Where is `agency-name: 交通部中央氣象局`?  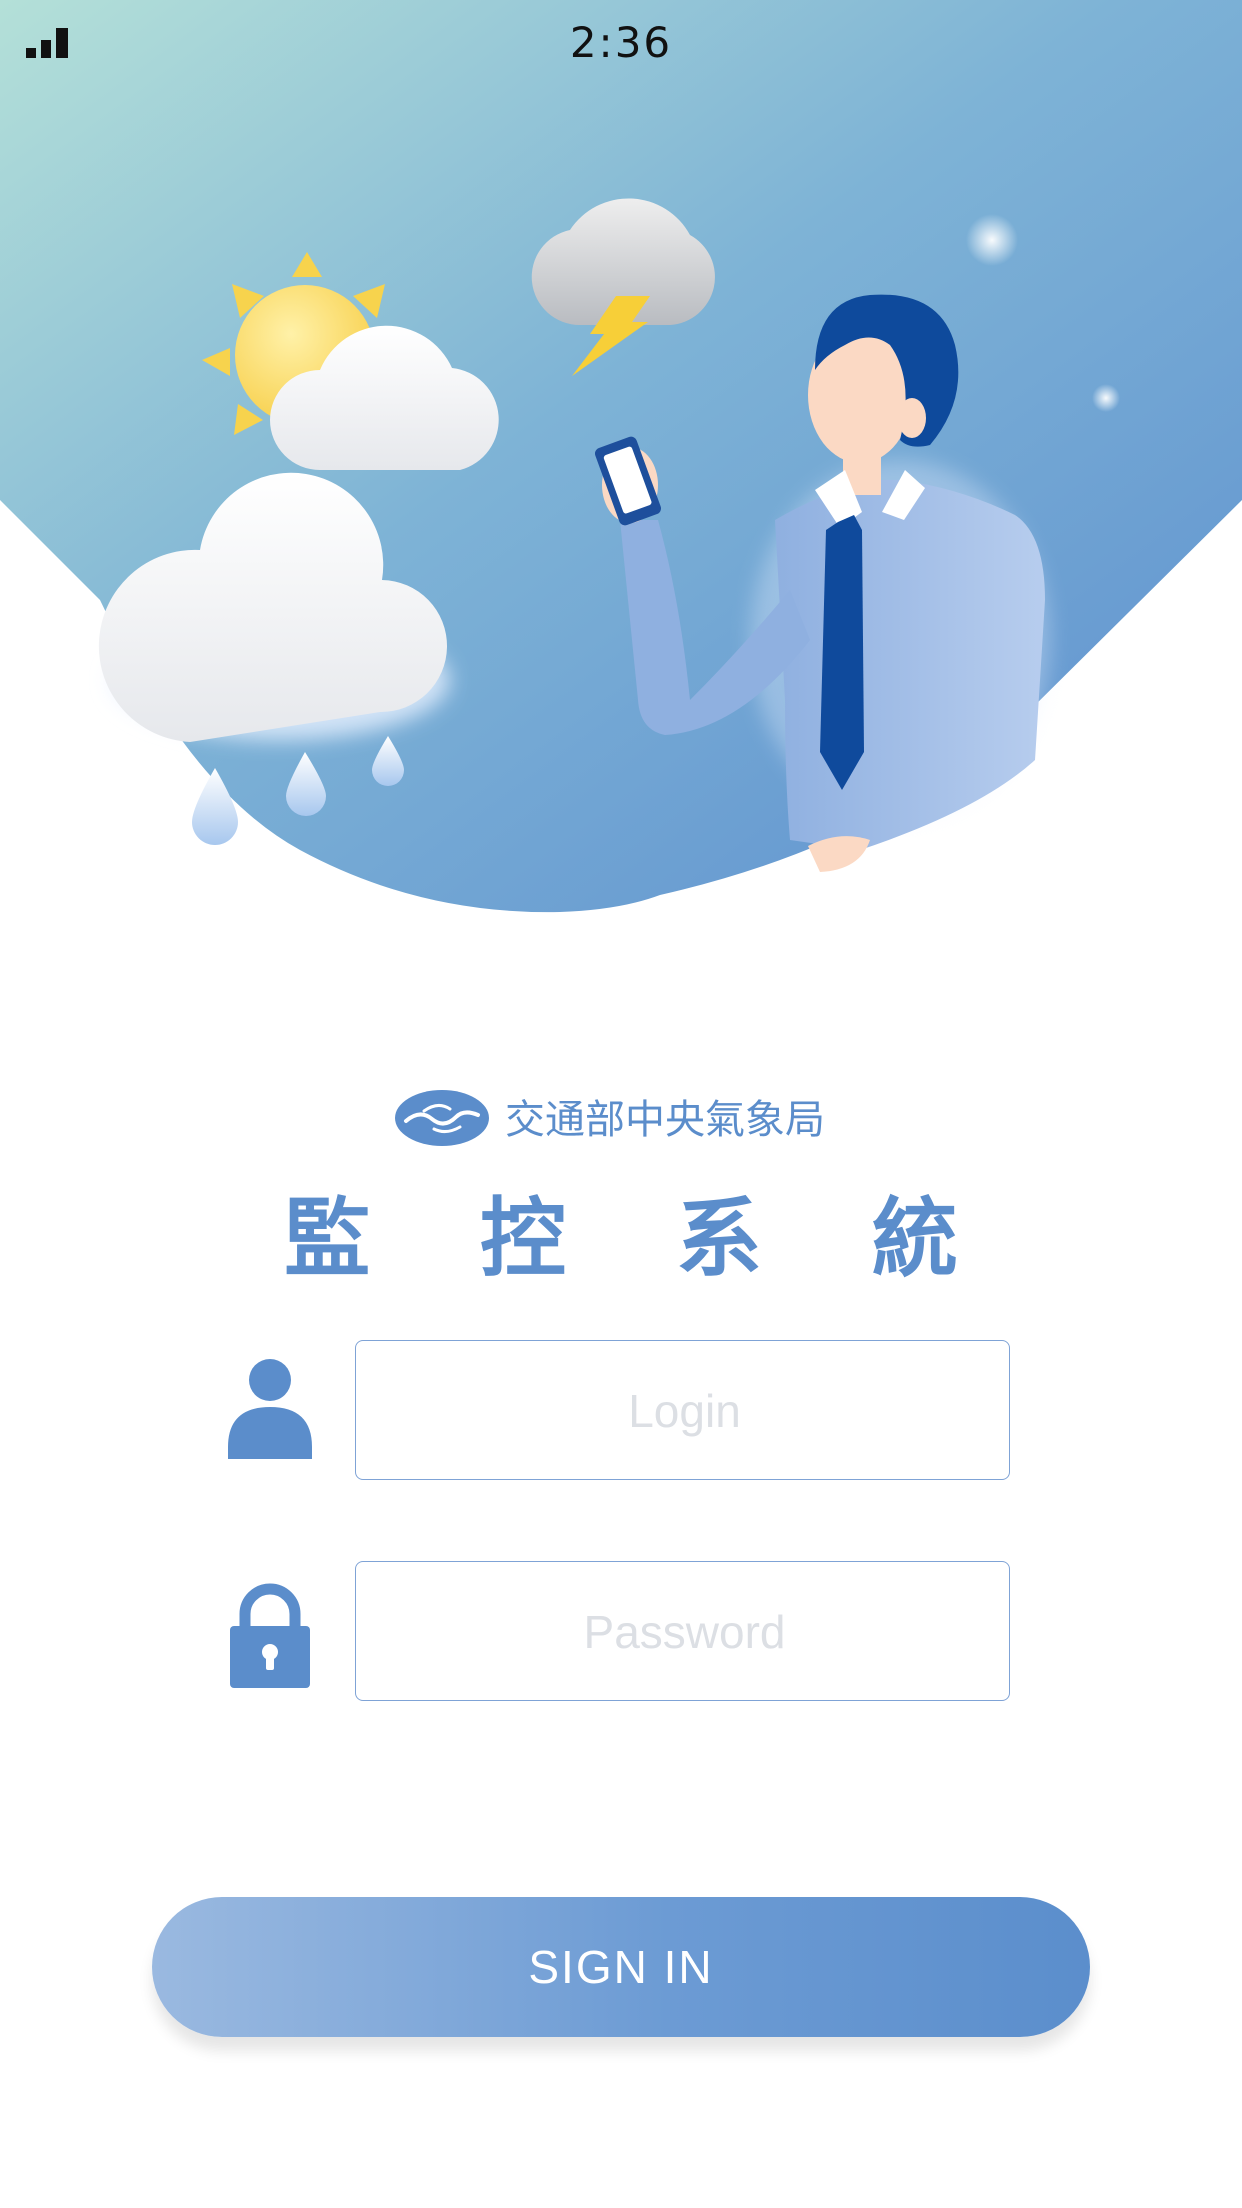
agency-name: 交通部中央氣象局 is located at coordinates (665, 1120).